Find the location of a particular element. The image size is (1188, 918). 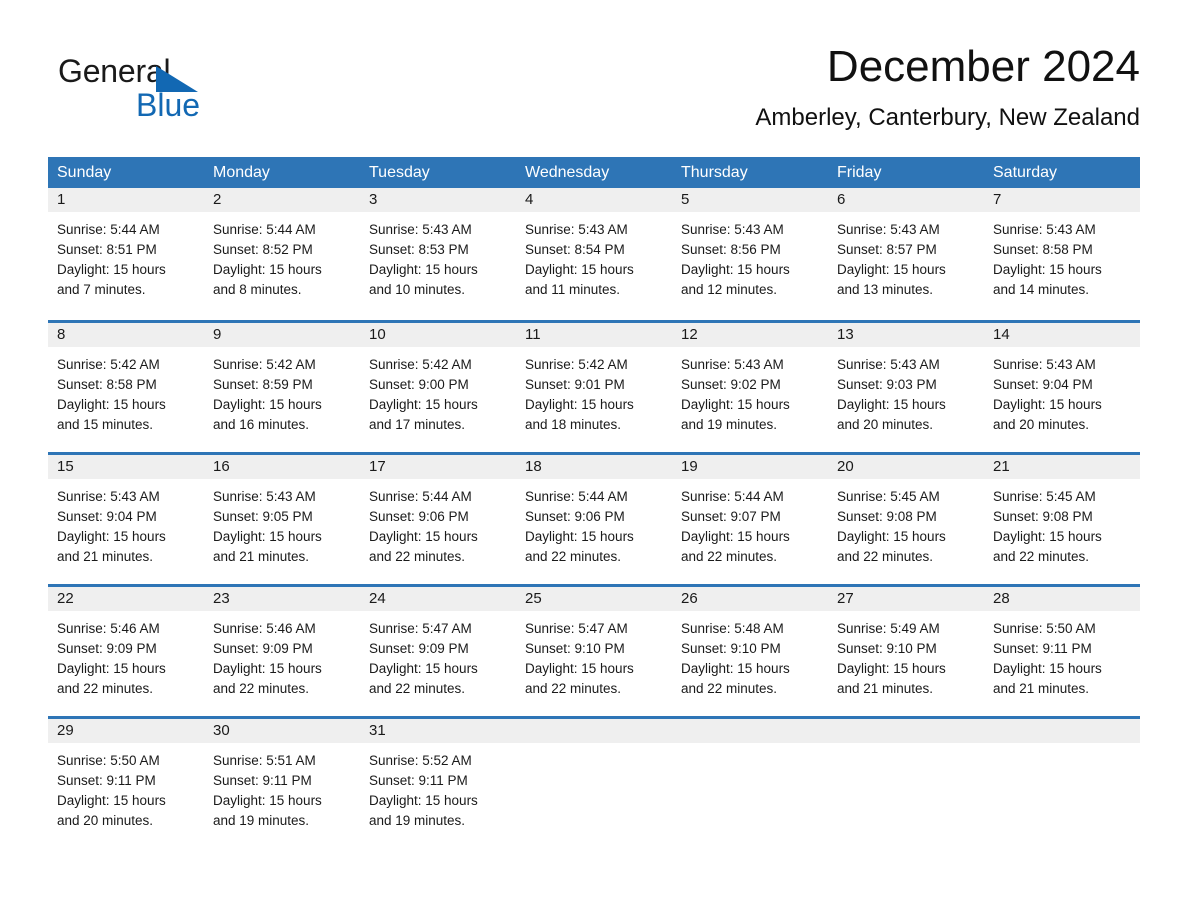

daylight-duration-line2: and 14 minutes. is located at coordinates (1041, 289).